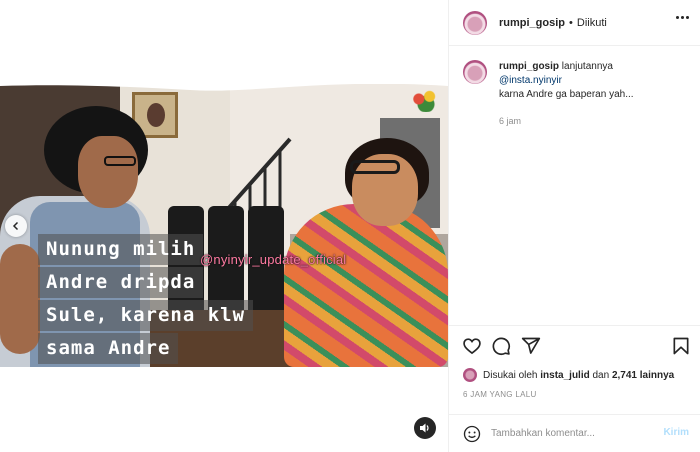 The width and height of the screenshot is (700, 452). I want to click on likes-prefix: Disukai oleh, so click(510, 375).